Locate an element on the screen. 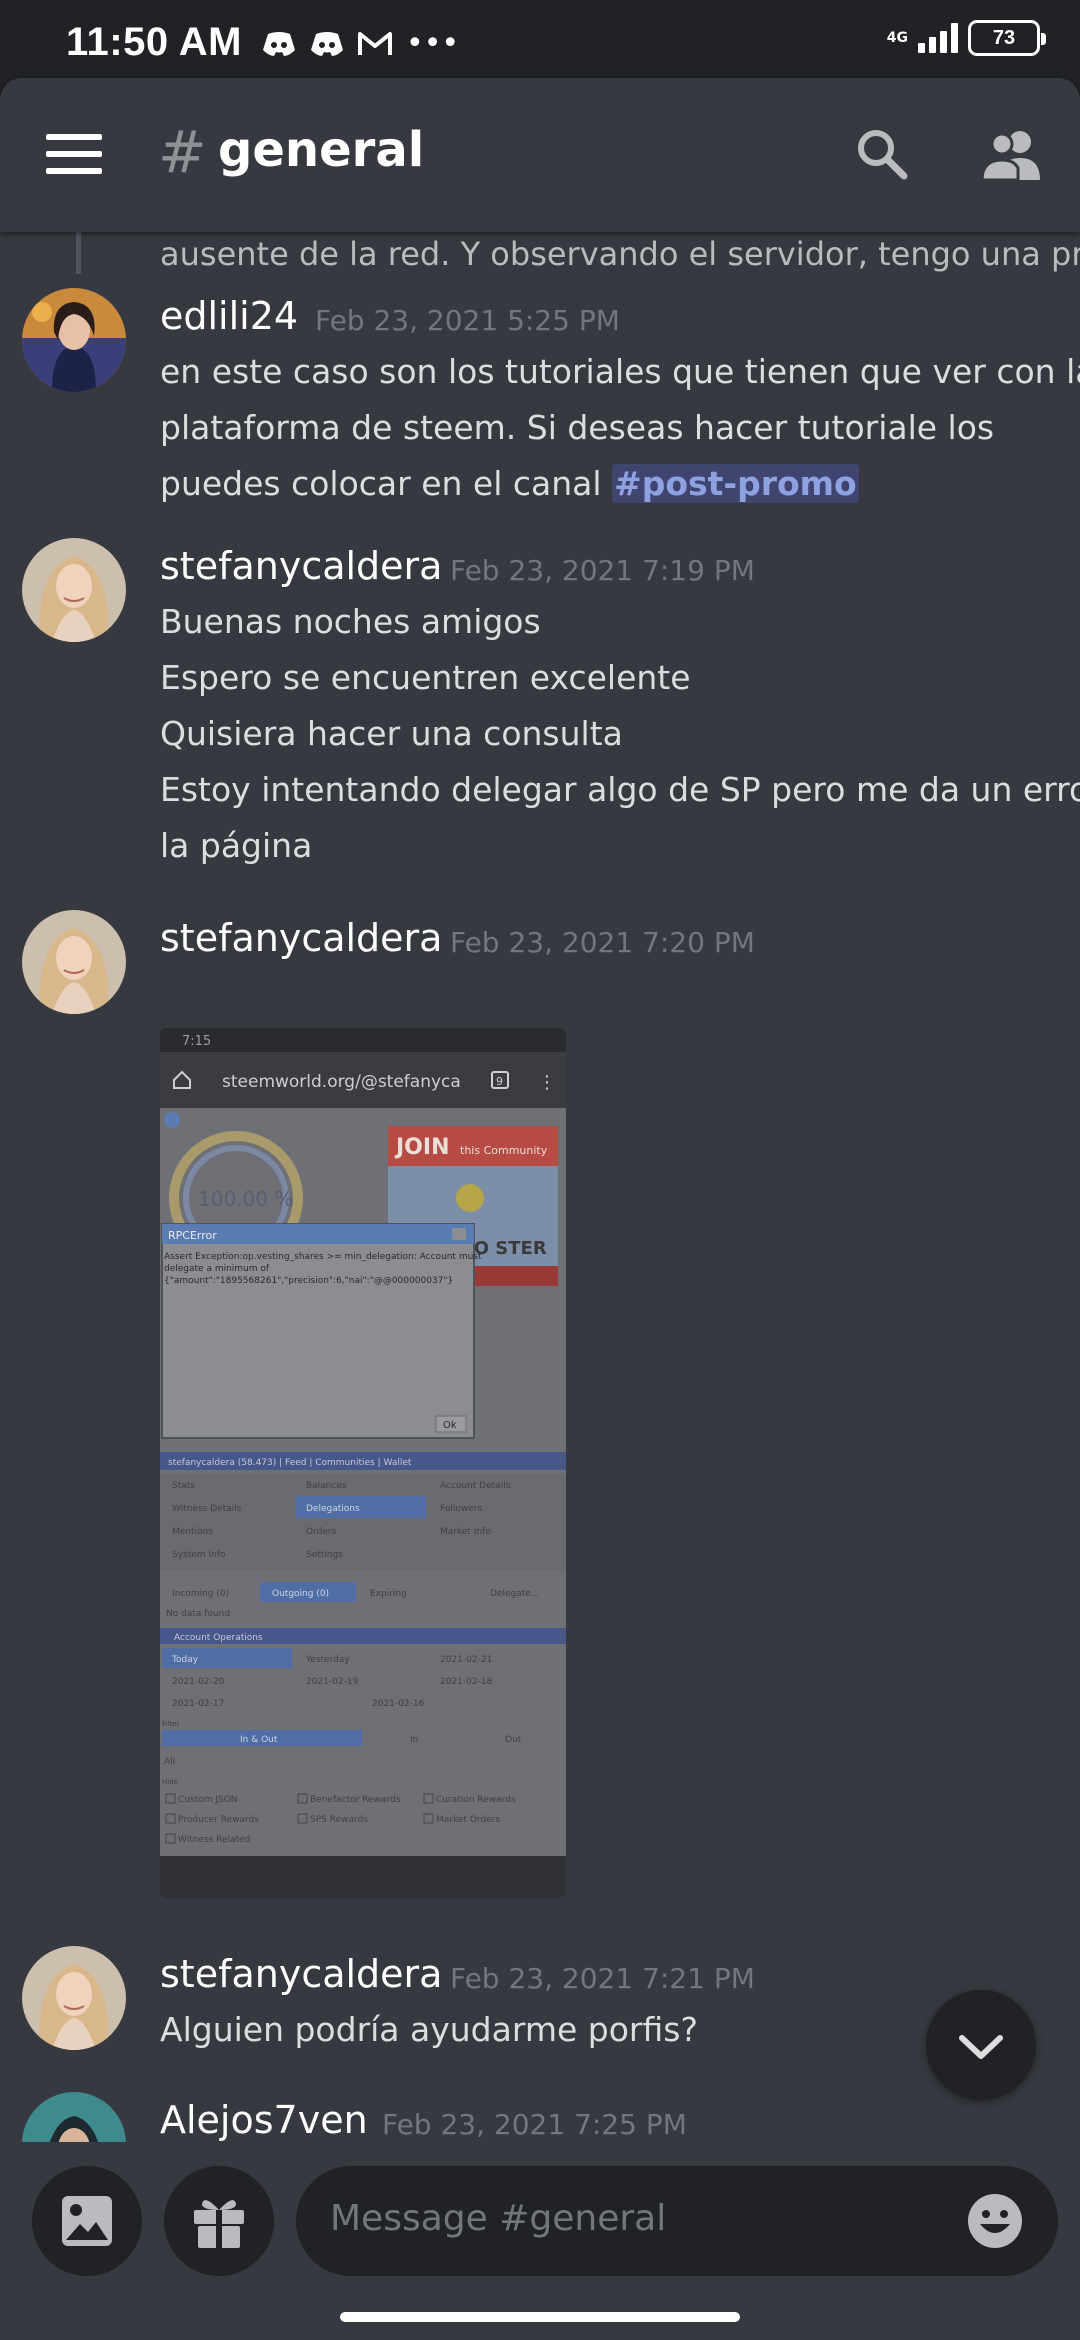  status-time: 11:50 AM is located at coordinates (154, 42).